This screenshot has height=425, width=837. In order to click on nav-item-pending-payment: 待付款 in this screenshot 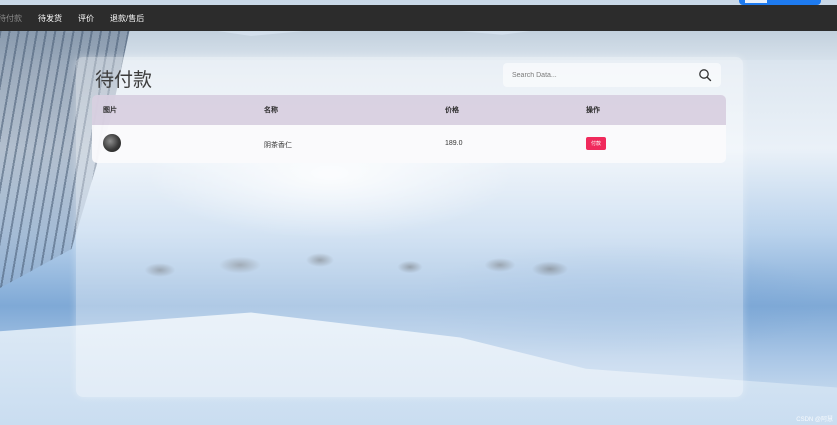, I will do `click(11, 18)`.